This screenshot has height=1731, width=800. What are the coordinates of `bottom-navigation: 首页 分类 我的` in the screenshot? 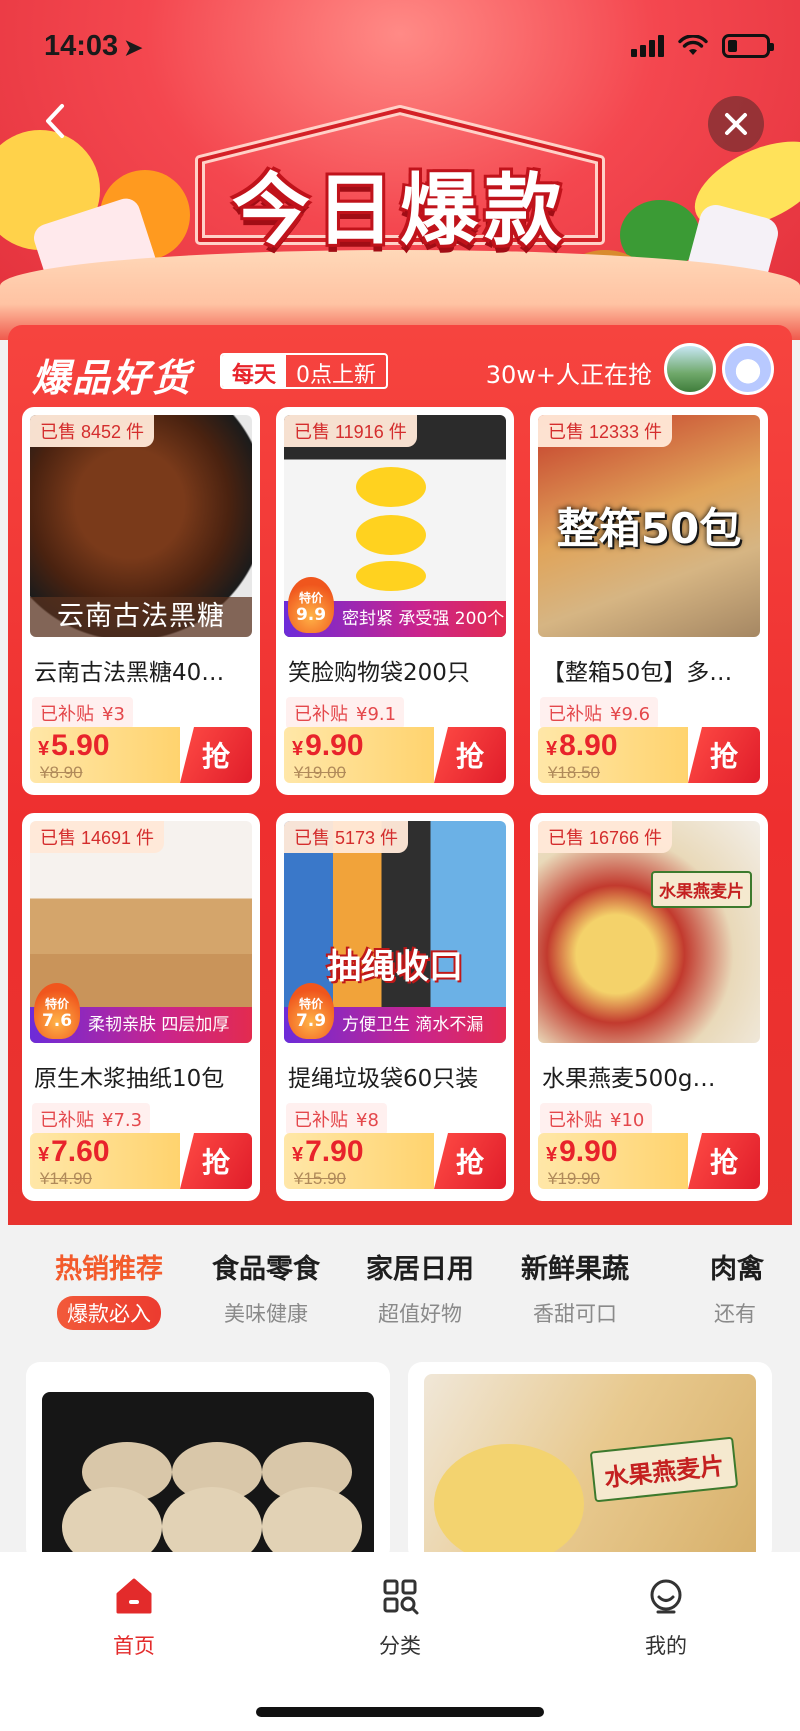 It's located at (400, 1641).